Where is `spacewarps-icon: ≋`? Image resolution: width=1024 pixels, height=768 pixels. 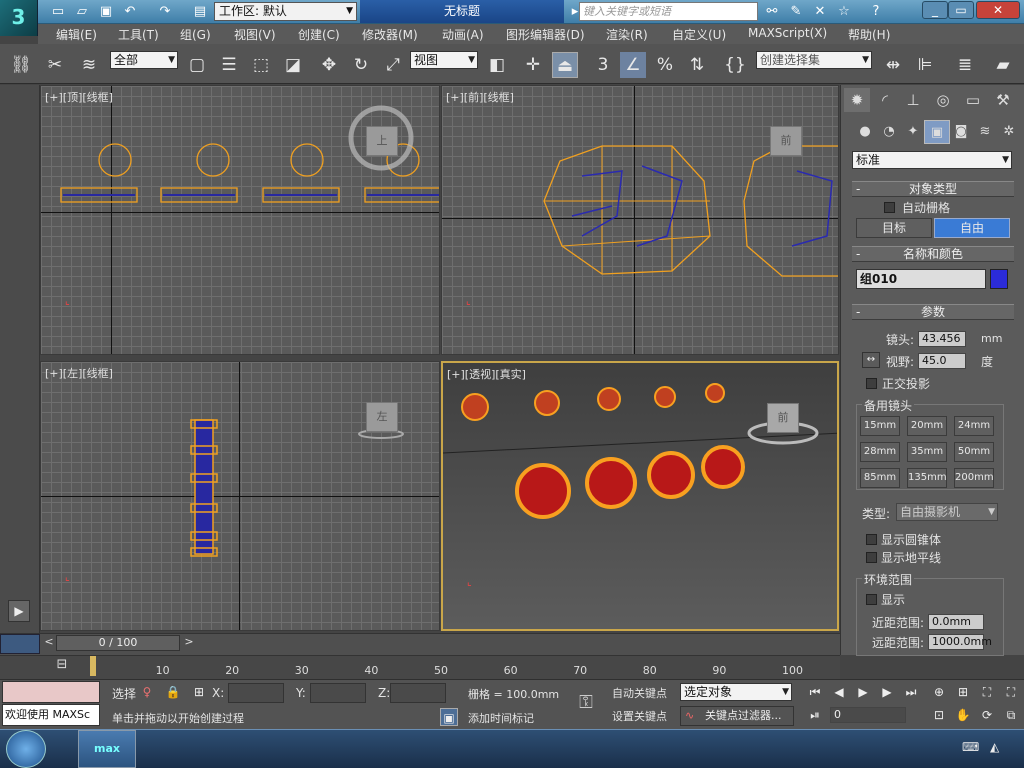 spacewarps-icon: ≋ is located at coordinates (985, 132).